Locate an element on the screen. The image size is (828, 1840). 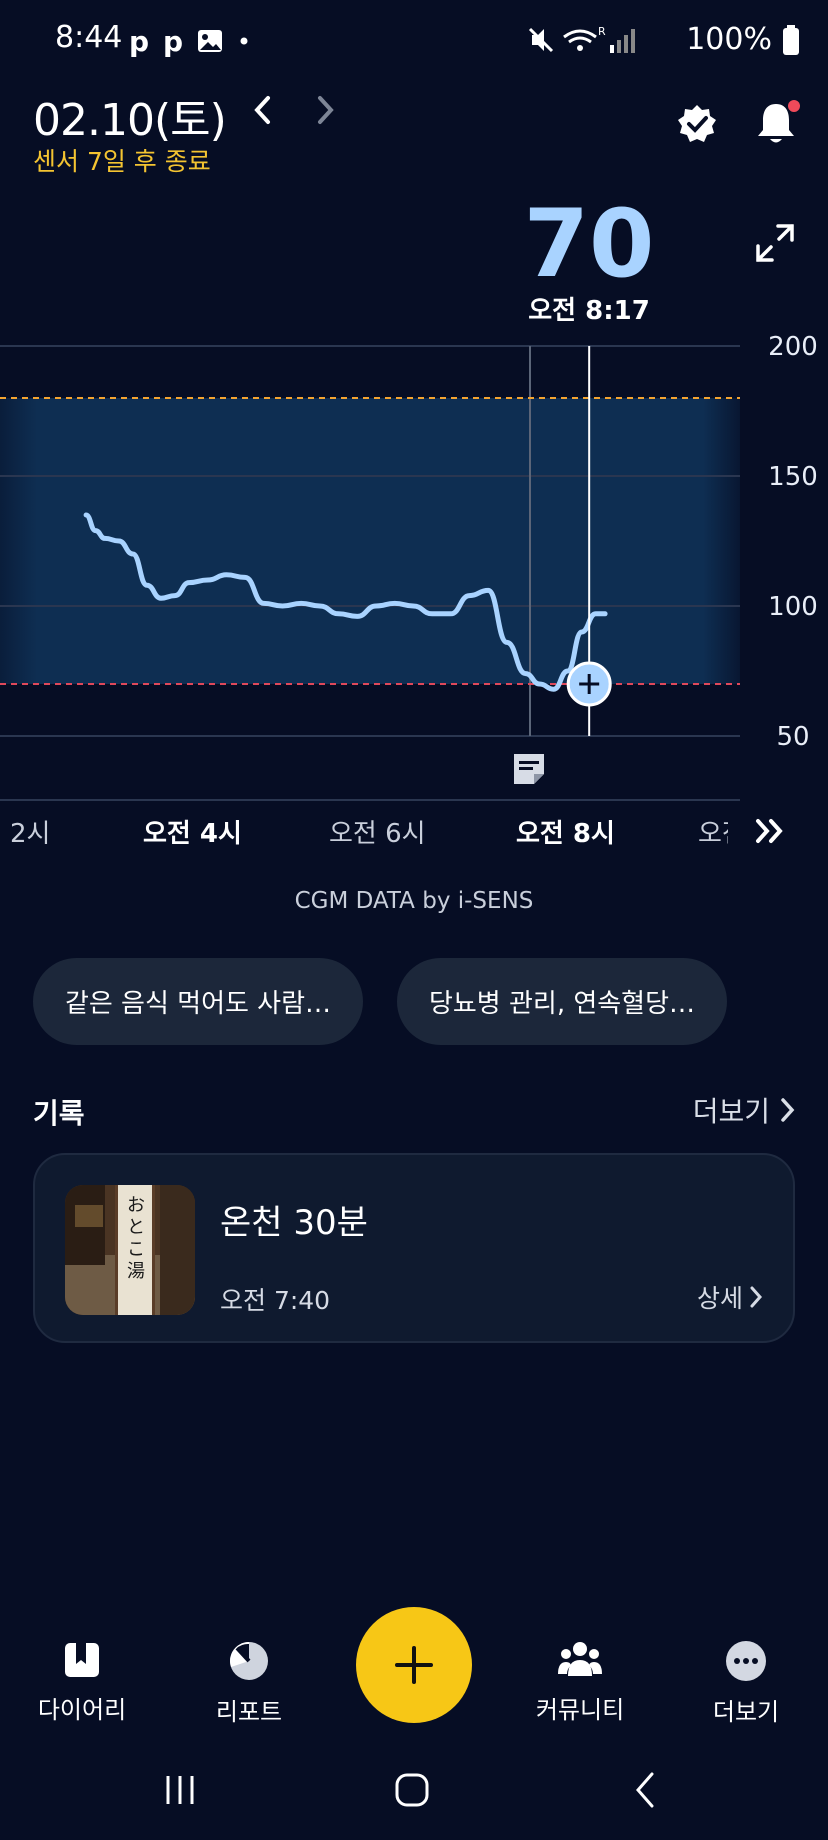
system-home-button is located at coordinates (412, 1792).